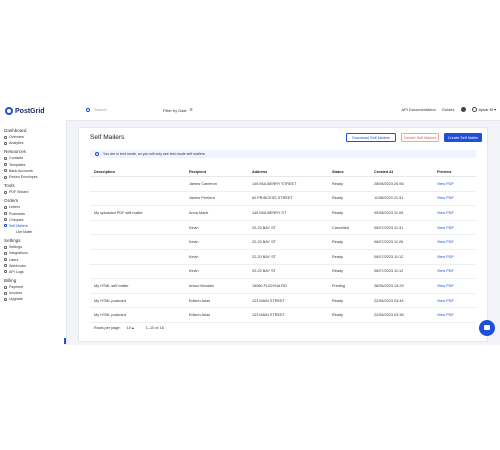 The image size is (500, 450). Describe the element at coordinates (486, 109) in the screenshot. I see `user-name: Ajwar M` at that location.